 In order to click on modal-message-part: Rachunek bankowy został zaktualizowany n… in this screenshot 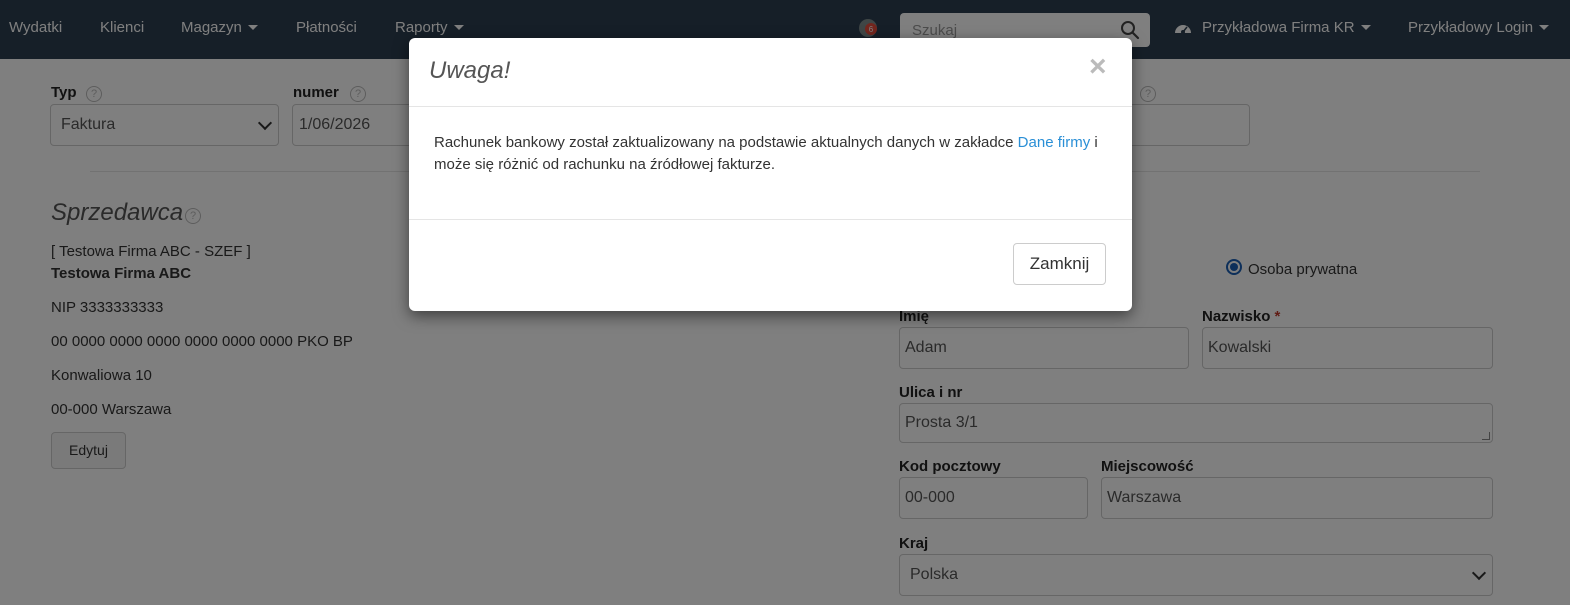, I will do `click(726, 142)`.